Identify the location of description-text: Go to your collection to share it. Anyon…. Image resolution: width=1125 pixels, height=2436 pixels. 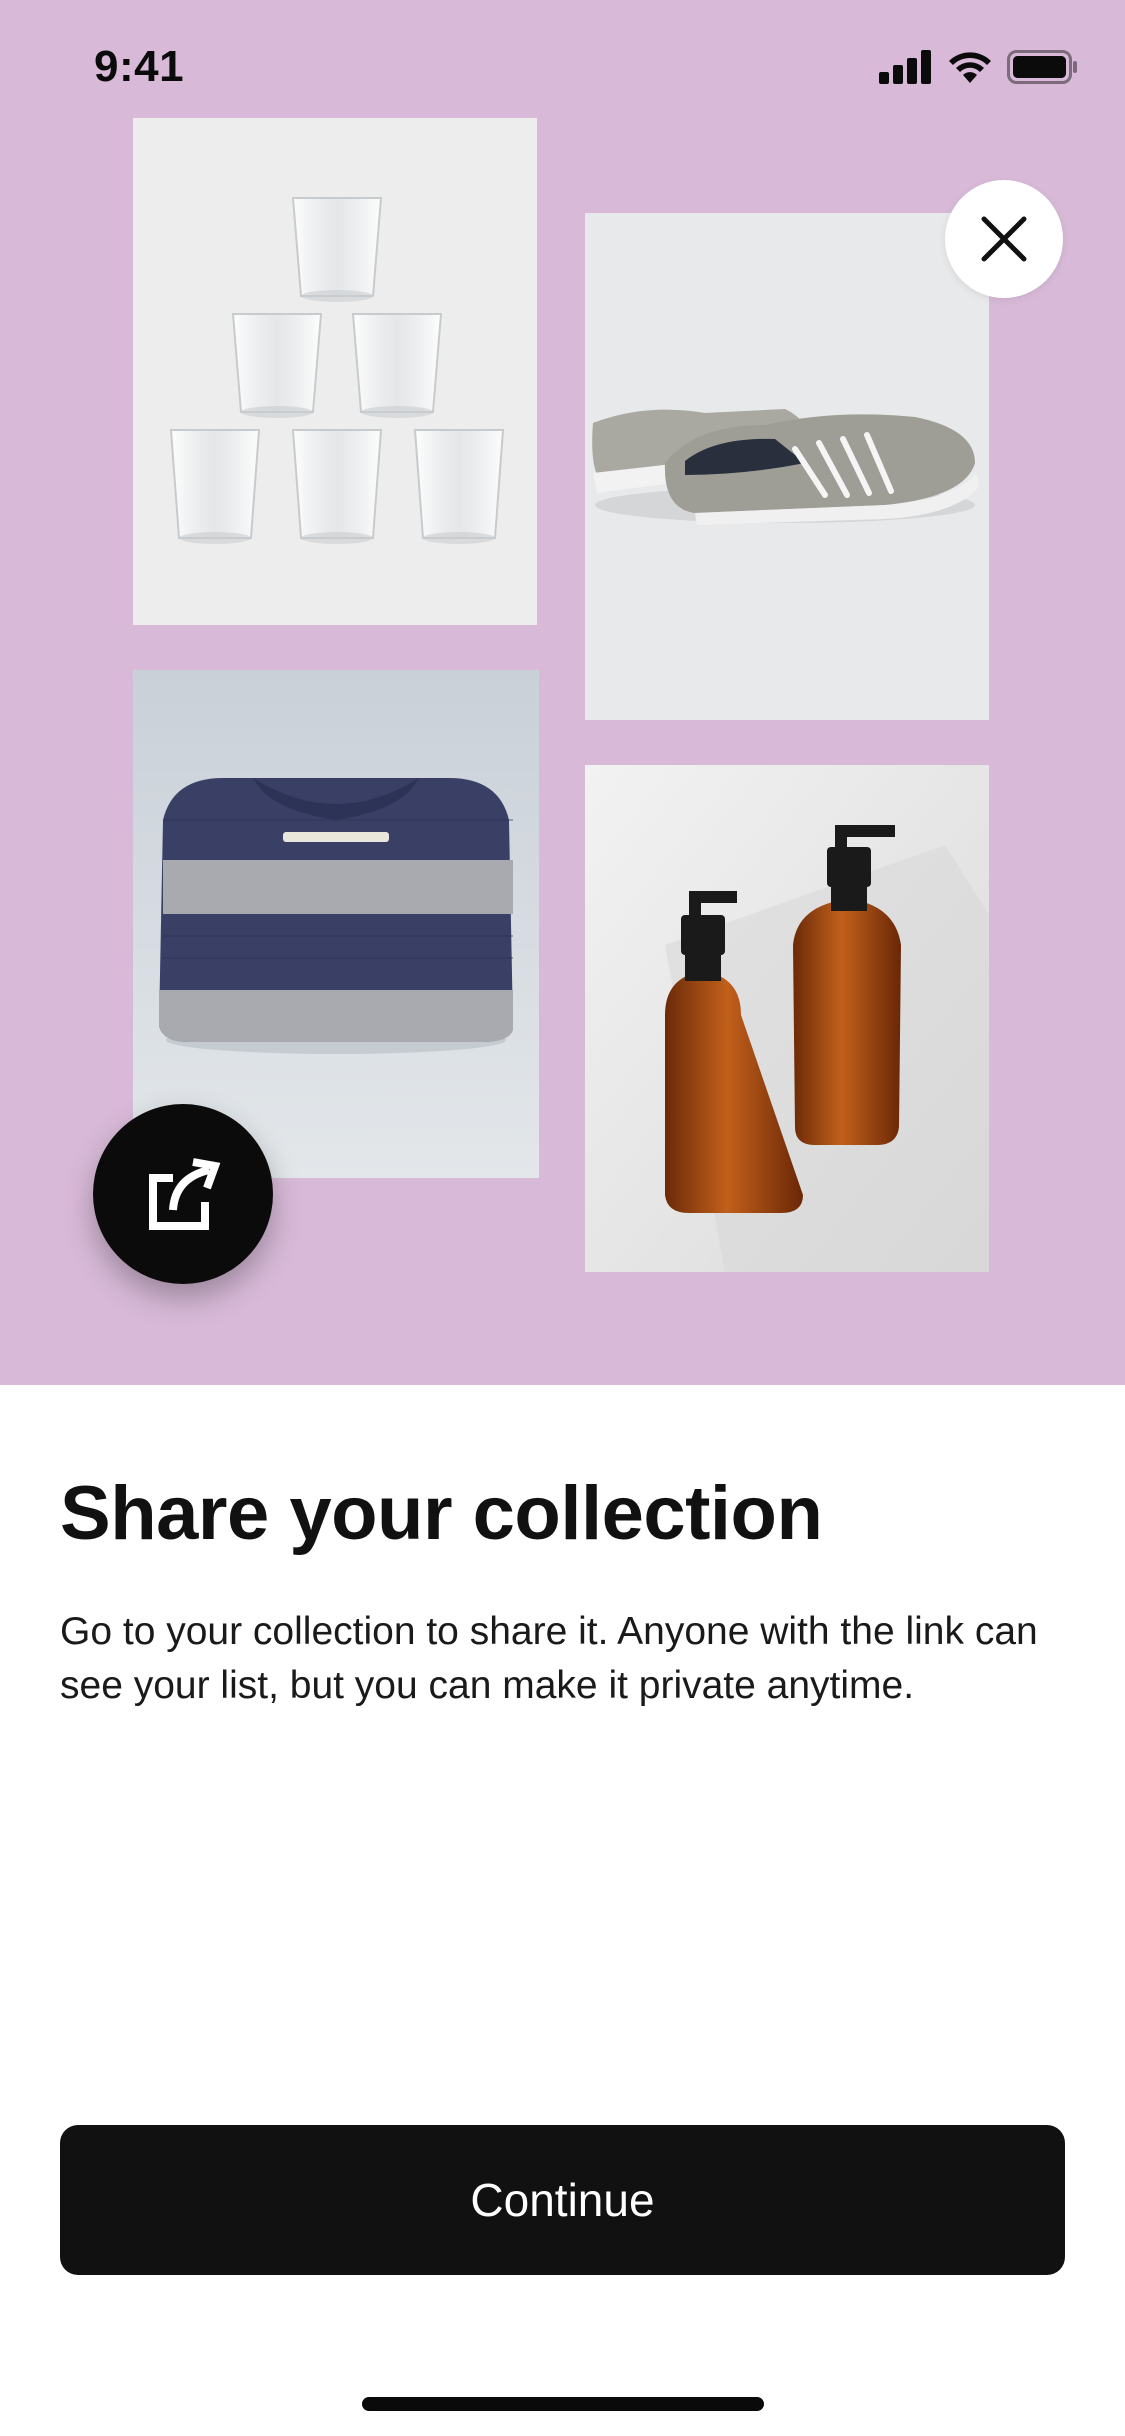
(549, 1658).